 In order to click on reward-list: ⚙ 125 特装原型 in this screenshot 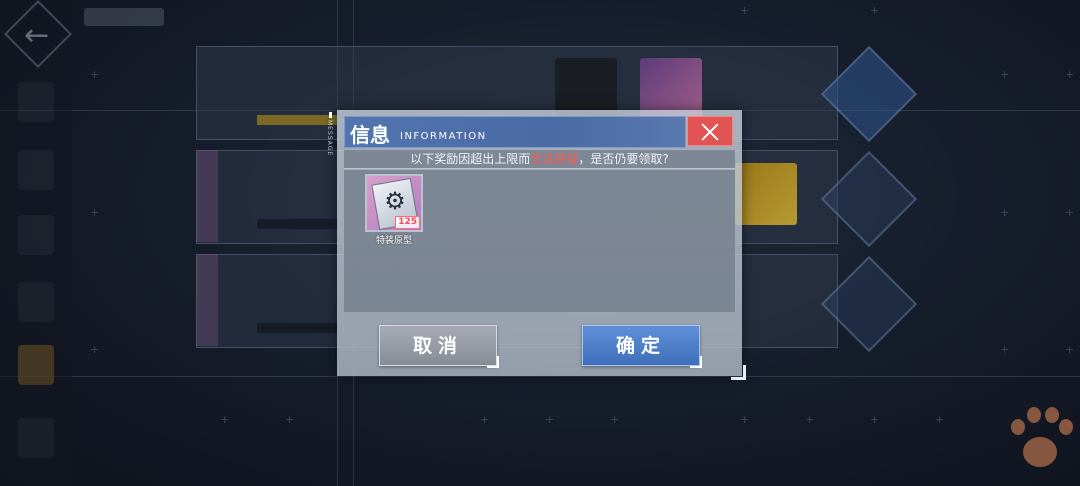, I will do `click(539, 241)`.